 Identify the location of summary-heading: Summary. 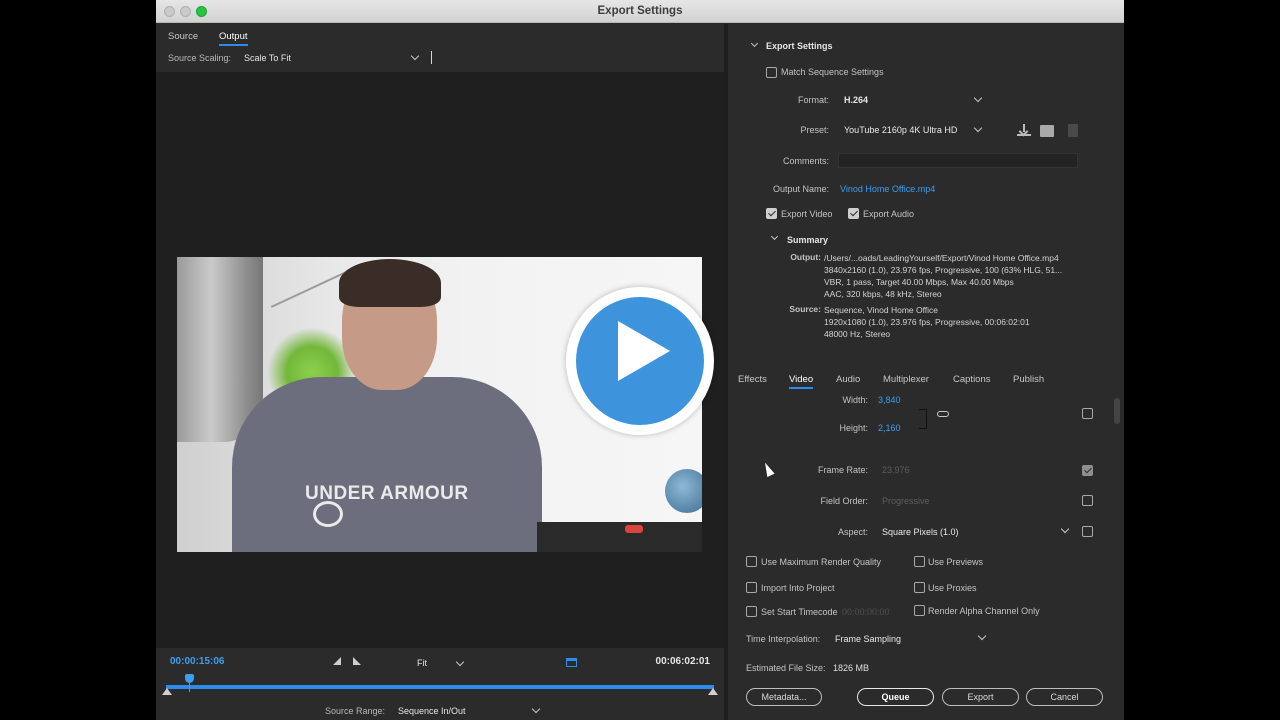
(808, 240).